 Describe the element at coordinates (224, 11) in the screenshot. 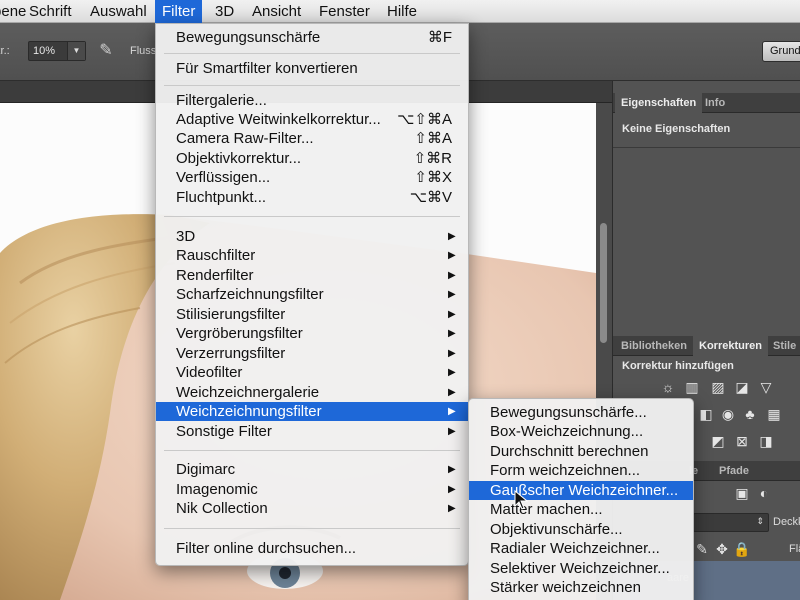

I see `menu-3d: 3D` at that location.